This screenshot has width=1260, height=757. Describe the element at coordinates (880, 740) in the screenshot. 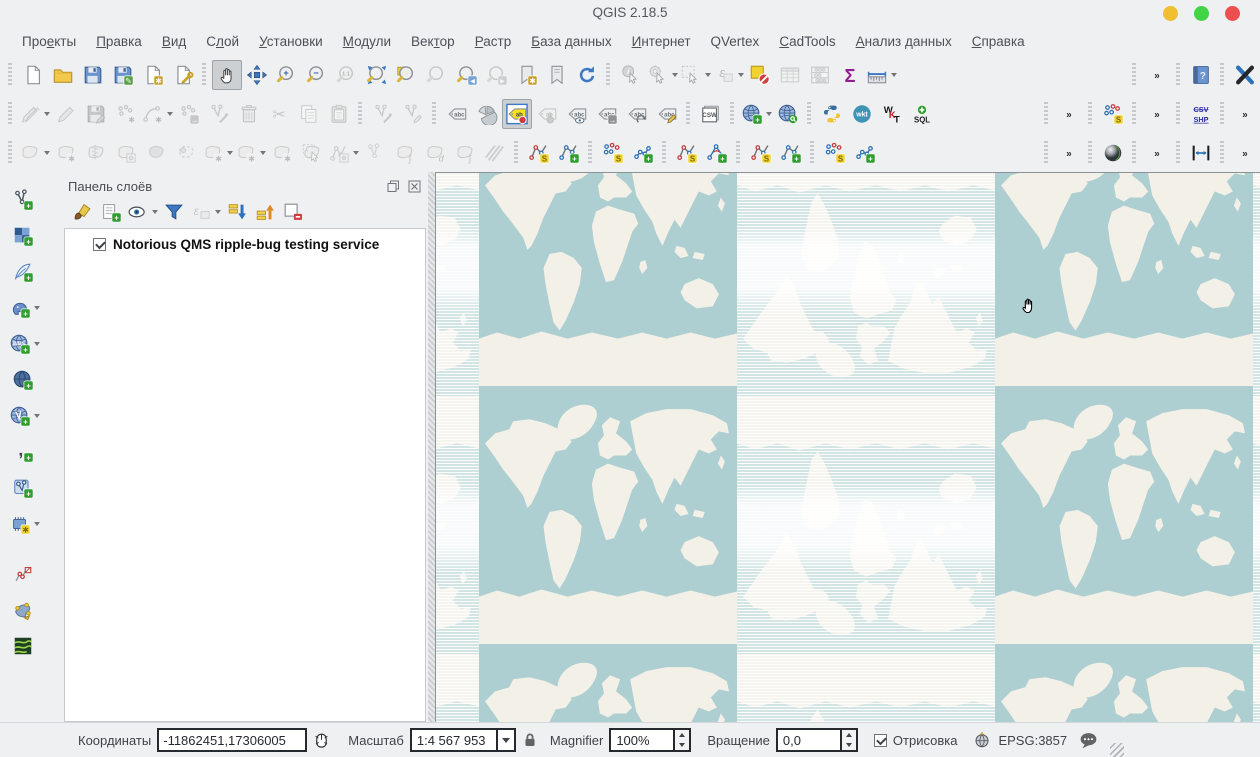

I see `render-checkbox` at that location.